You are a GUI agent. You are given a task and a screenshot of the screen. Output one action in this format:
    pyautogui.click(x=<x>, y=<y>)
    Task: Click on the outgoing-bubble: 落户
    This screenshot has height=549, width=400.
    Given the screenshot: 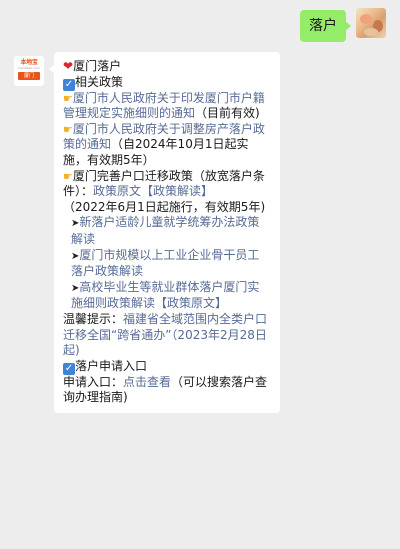 What is the action you would take?
    pyautogui.click(x=325, y=26)
    